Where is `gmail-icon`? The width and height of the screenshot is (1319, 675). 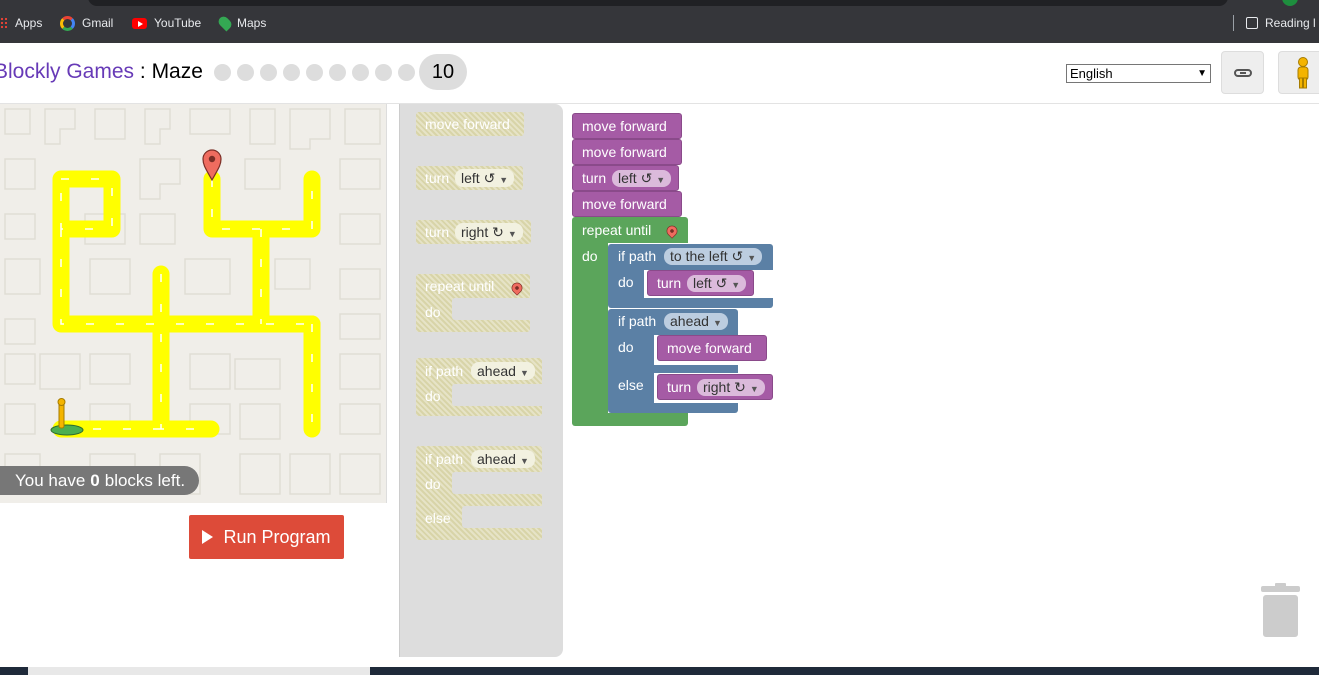
gmail-icon is located at coordinates (67, 23).